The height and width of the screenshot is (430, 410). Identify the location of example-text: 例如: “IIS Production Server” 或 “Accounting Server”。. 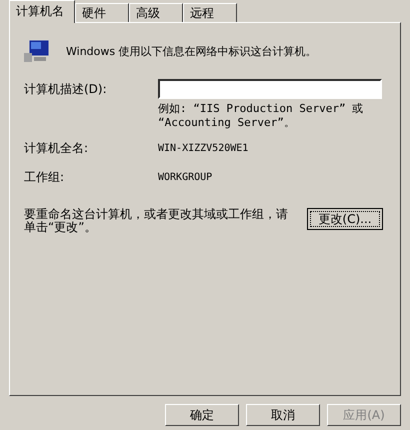
(261, 116).